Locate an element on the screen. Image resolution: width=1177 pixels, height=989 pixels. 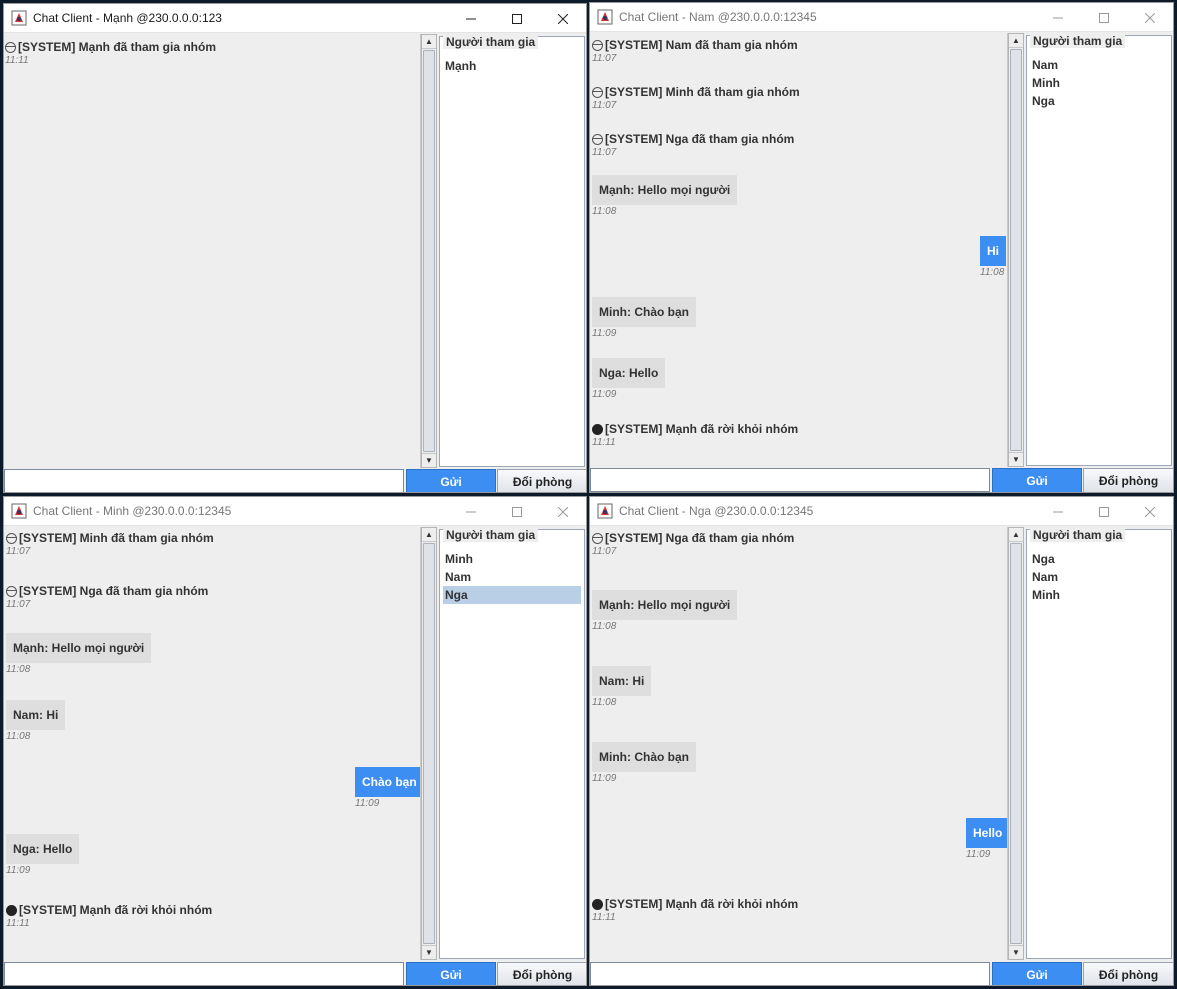
system-message: [SYSTEM] Nga đã tham gia nhóm 11:07 is located at coordinates (693, 544).